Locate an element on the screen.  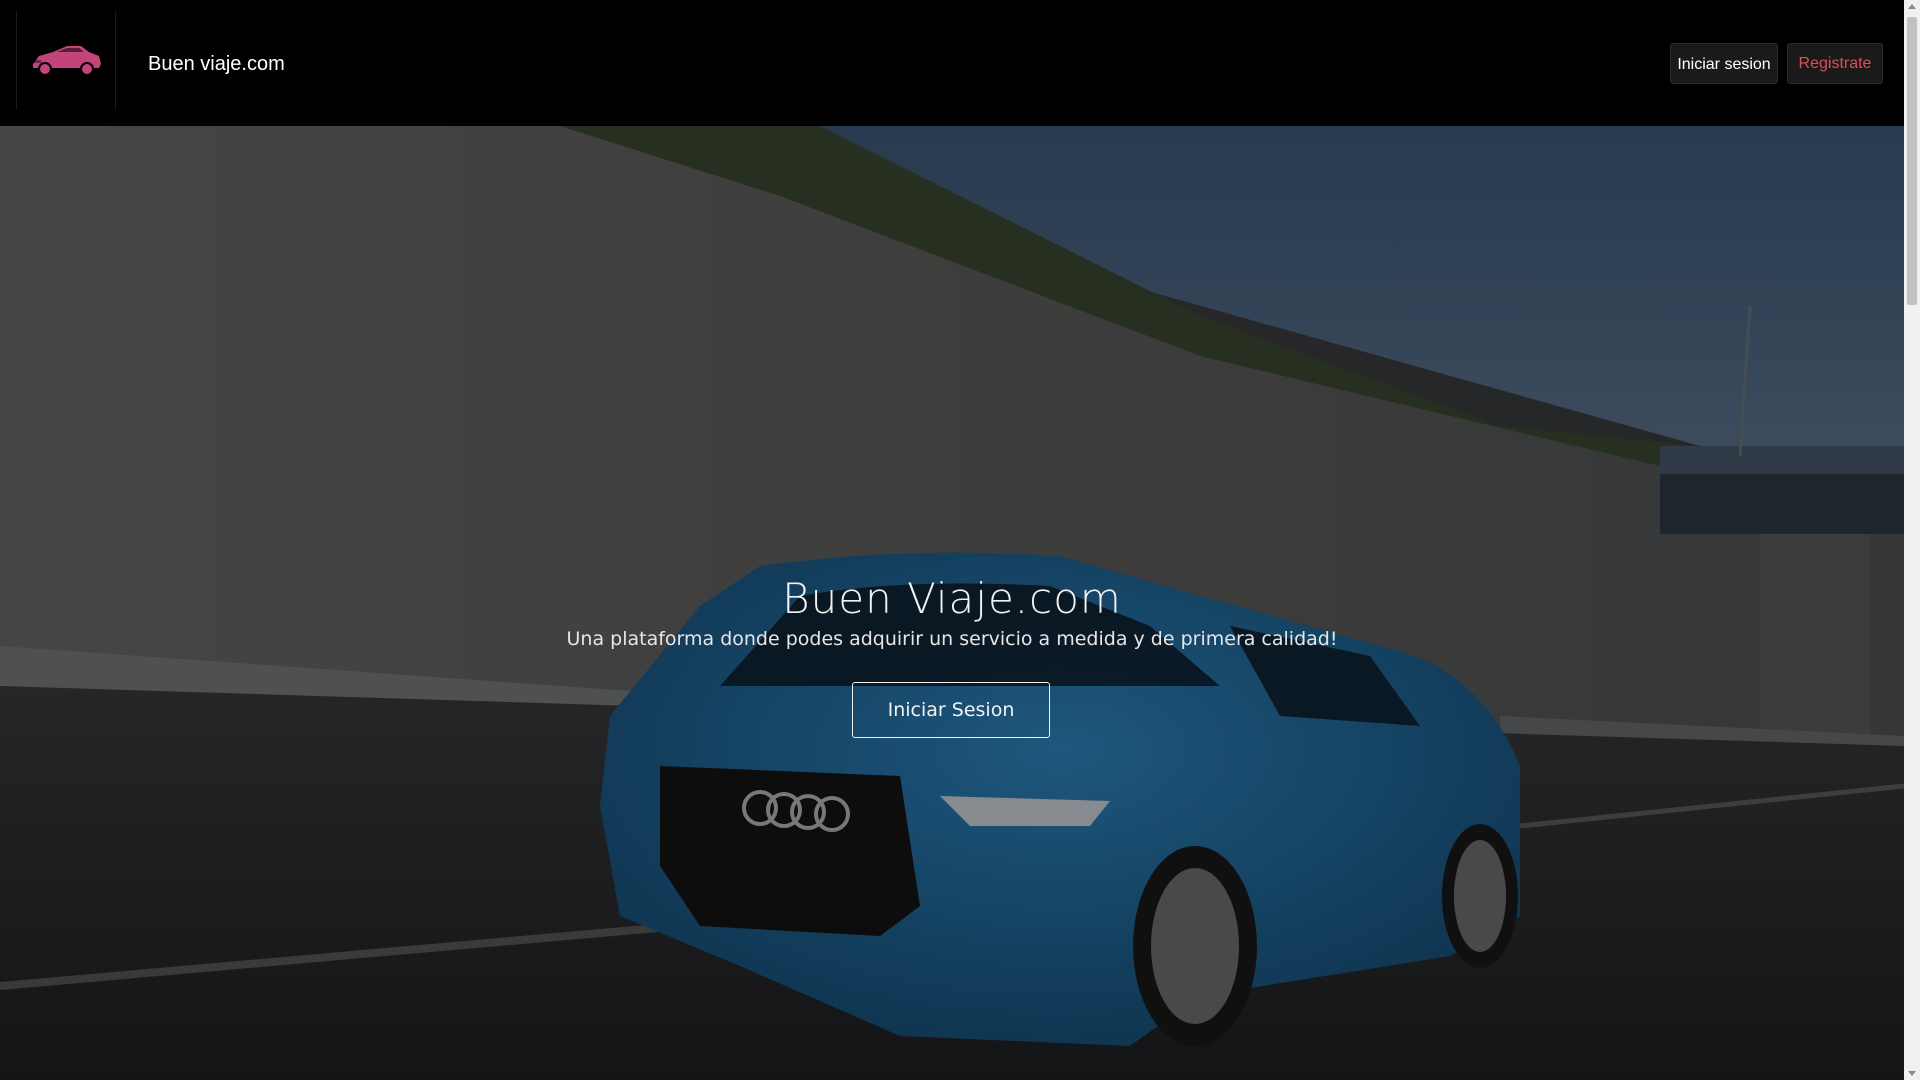
navbar: Buen viaje.com Iniciar sesion Registrate is located at coordinates (952, 63).